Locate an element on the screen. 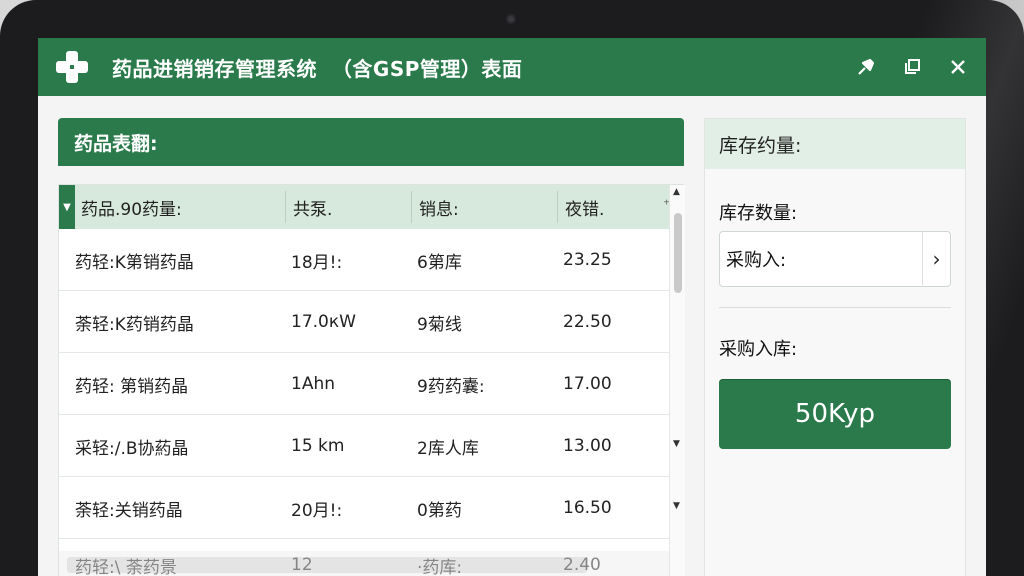 The height and width of the screenshot is (576, 1024). window-title: 药品进销销存管理系统 （含GSP管理）表面 is located at coordinates (317, 68).